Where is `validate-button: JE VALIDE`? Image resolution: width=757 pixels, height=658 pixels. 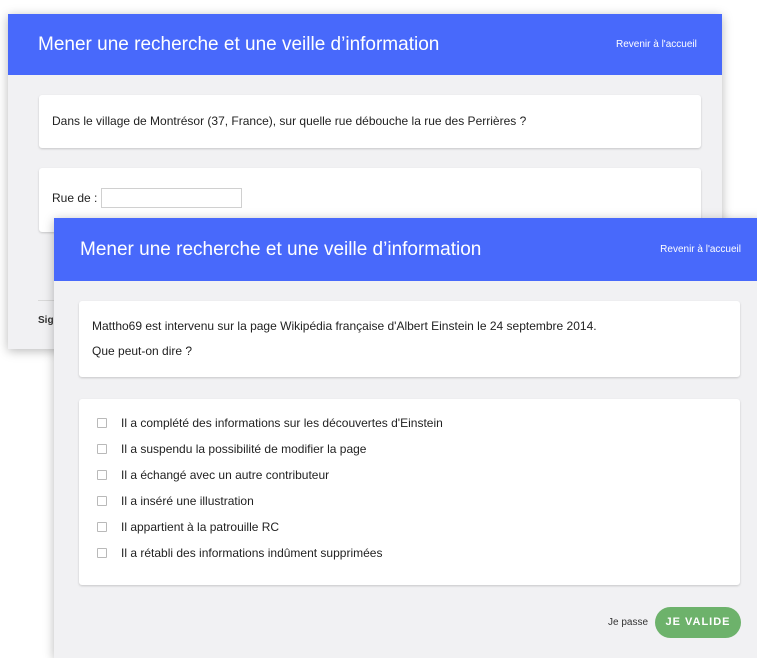
validate-button: JE VALIDE is located at coordinates (698, 622).